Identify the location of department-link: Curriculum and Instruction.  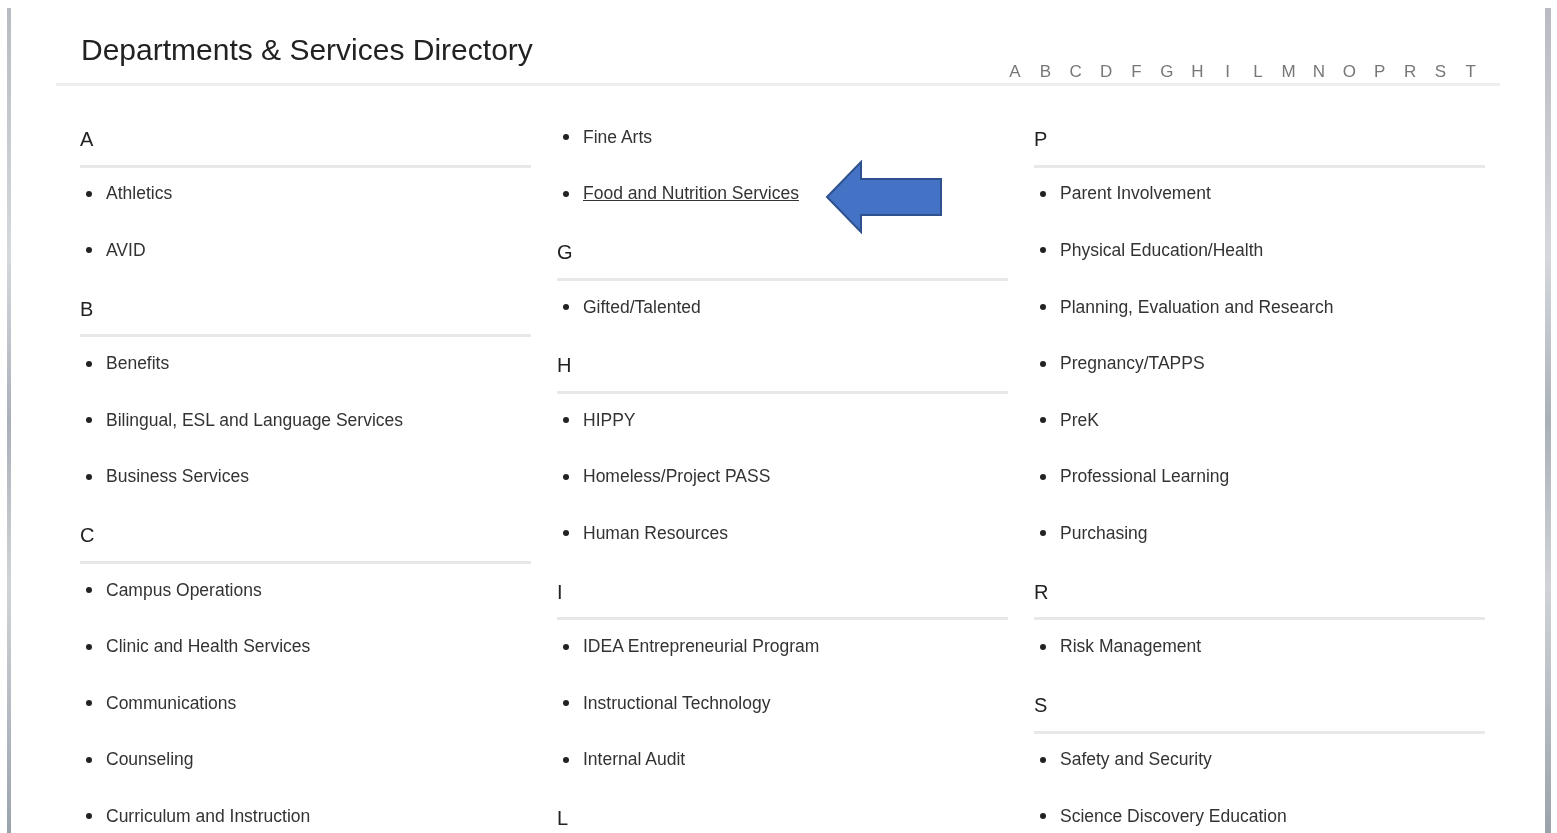
(208, 816).